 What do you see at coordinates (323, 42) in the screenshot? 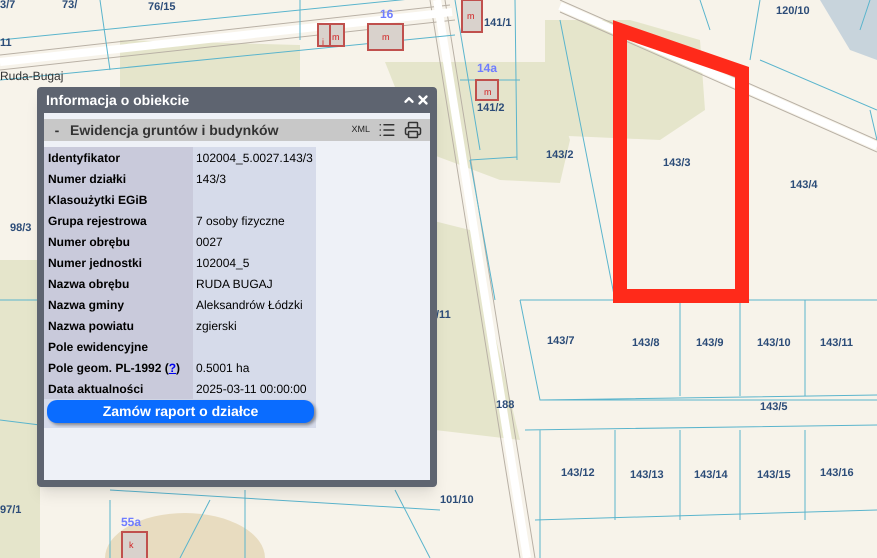
I see `building-code: i` at bounding box center [323, 42].